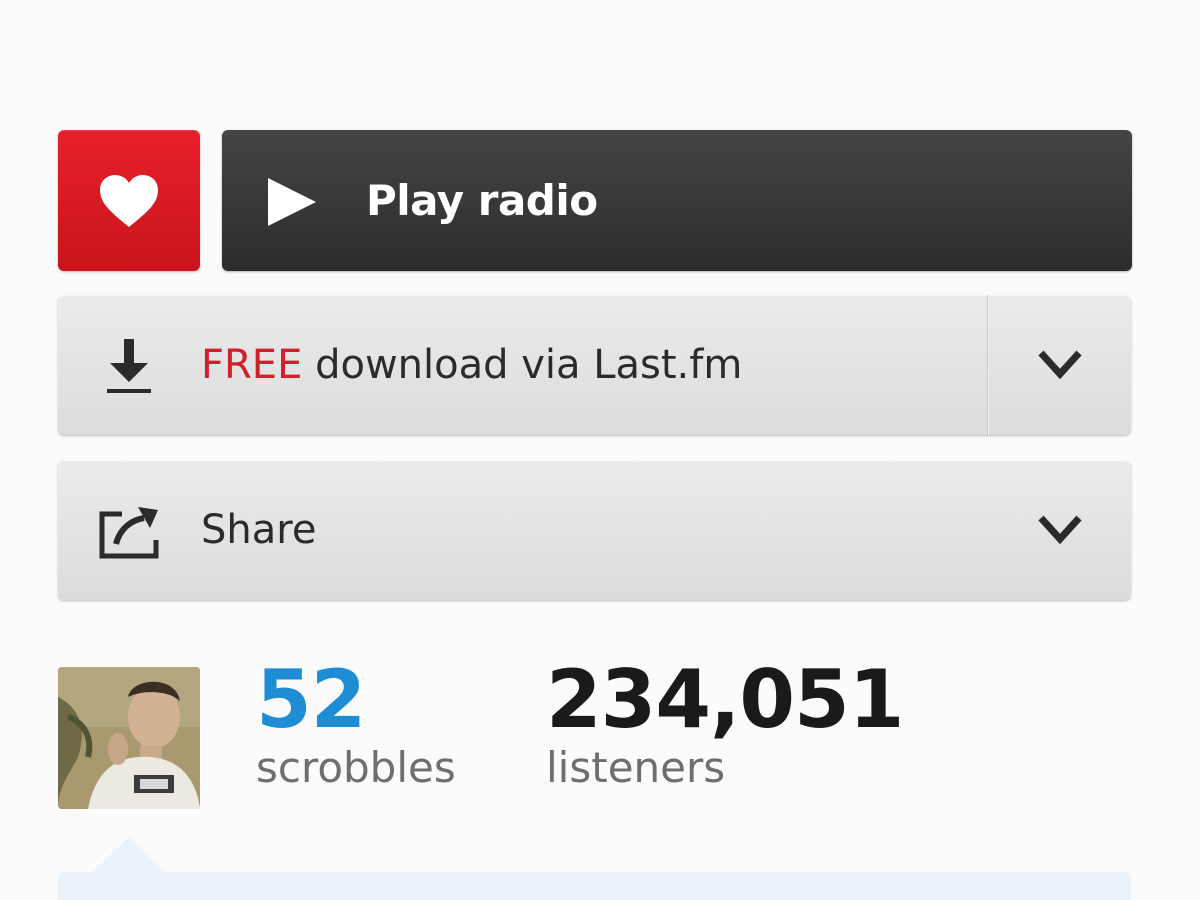 The height and width of the screenshot is (900, 1200). I want to click on user-avatar, so click(129, 738).